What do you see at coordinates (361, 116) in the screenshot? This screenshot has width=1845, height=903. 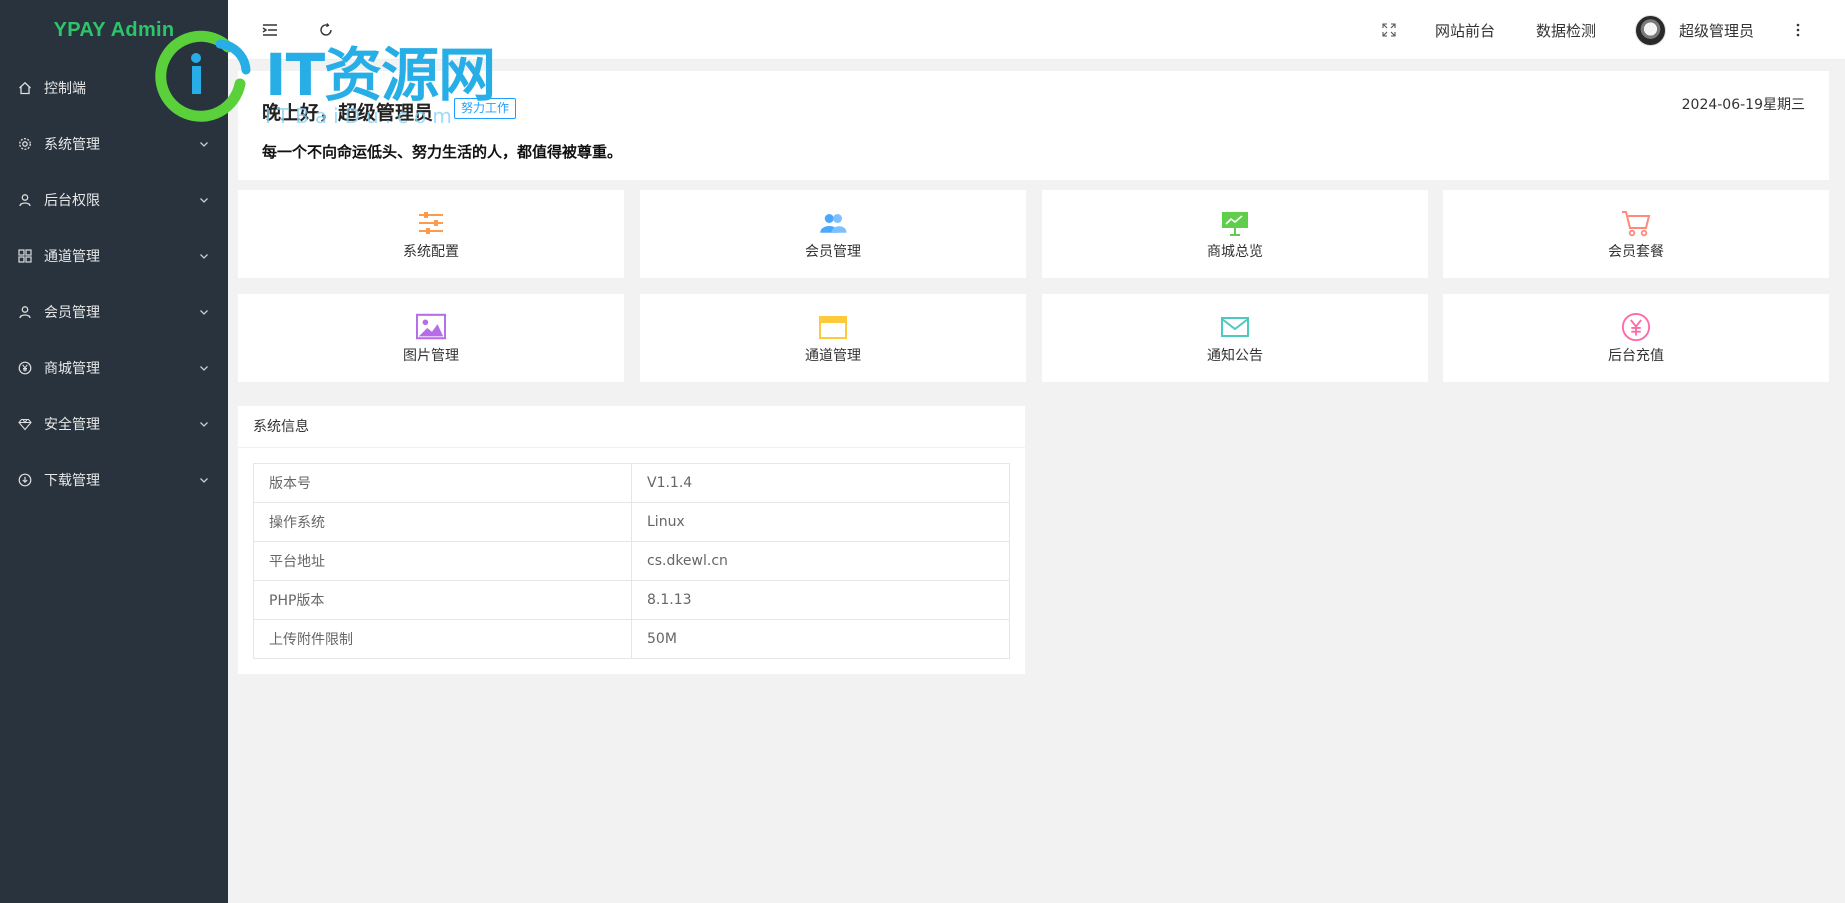 I see `watermark-subtext: ITBaiDu.com` at bounding box center [361, 116].